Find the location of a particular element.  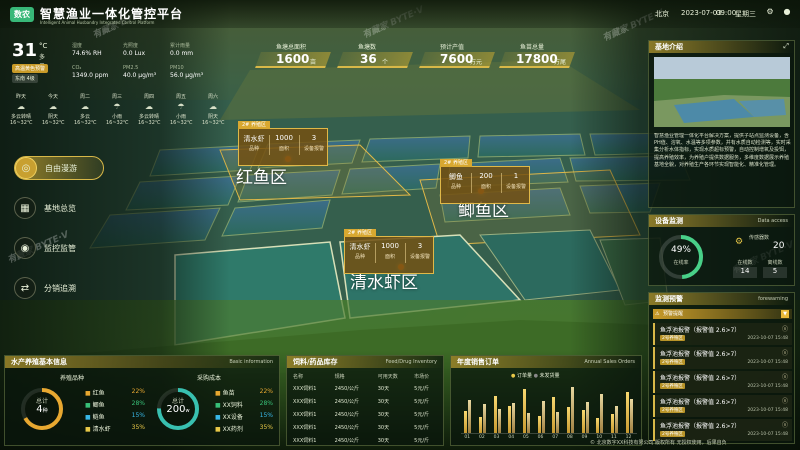

footer-text: © 北京数字XX科技有限公司 版权所有 无授权使用，后果自负 is located at coordinates (658, 443).